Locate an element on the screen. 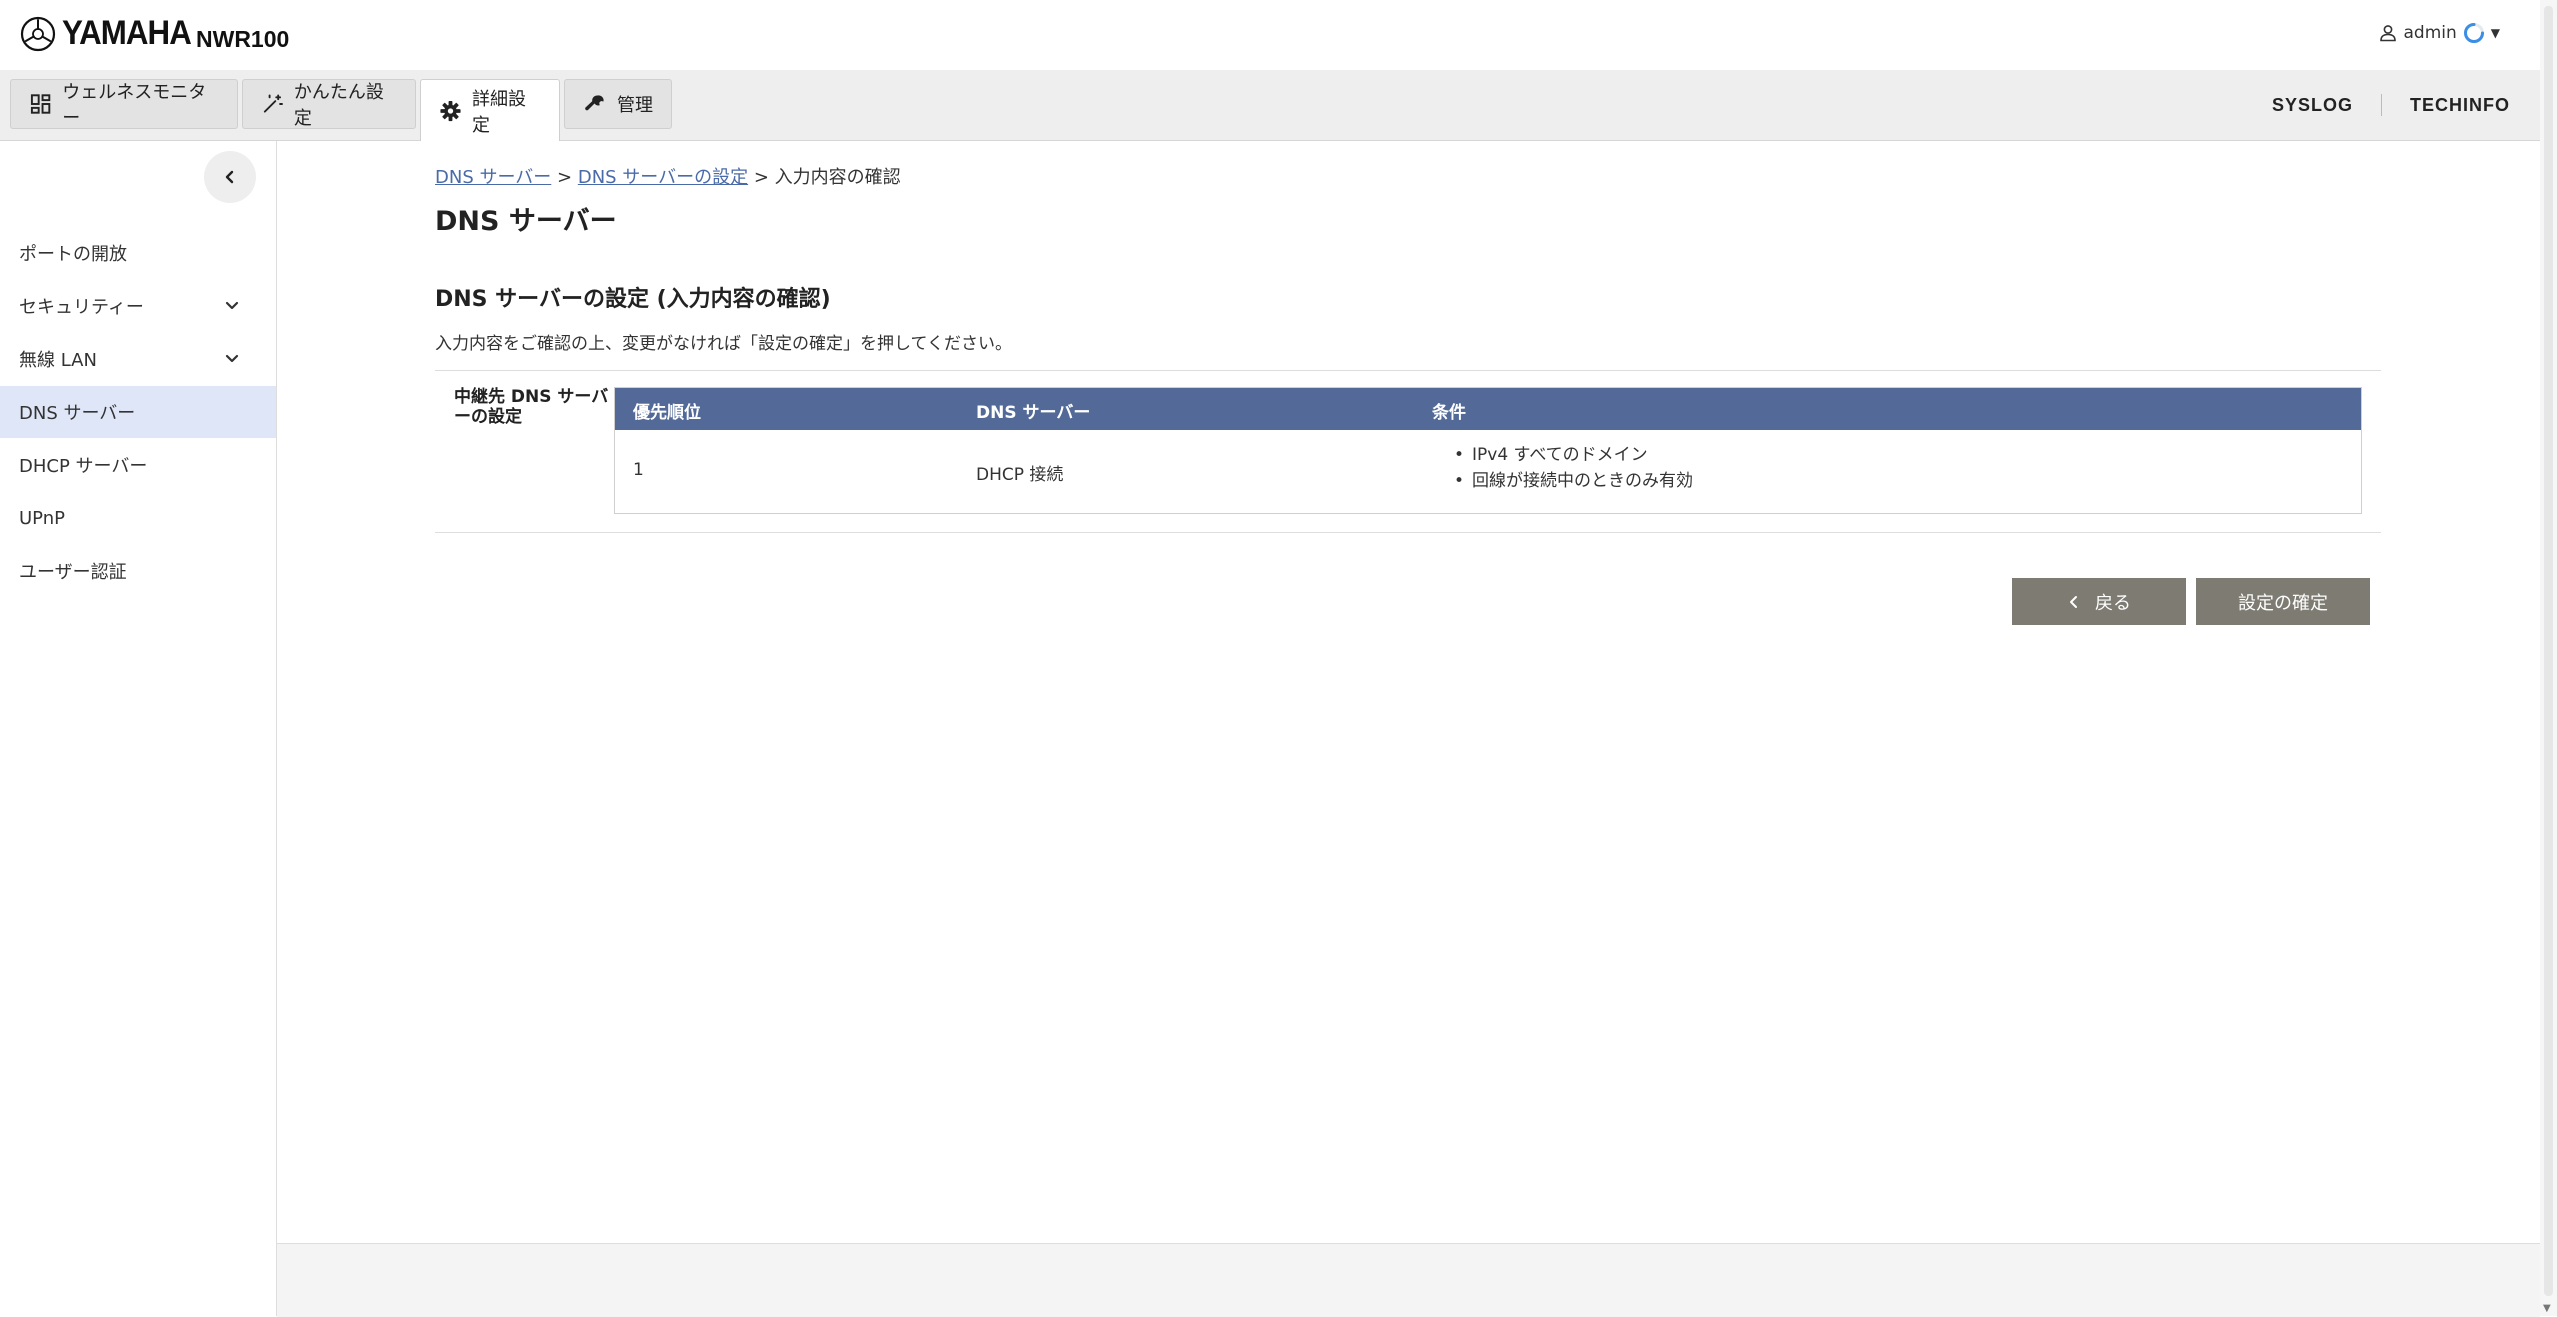  instruction-text: 入力内容をご確認の上、変更がなければ「設定の確定」を押してください。 is located at coordinates (723, 344).